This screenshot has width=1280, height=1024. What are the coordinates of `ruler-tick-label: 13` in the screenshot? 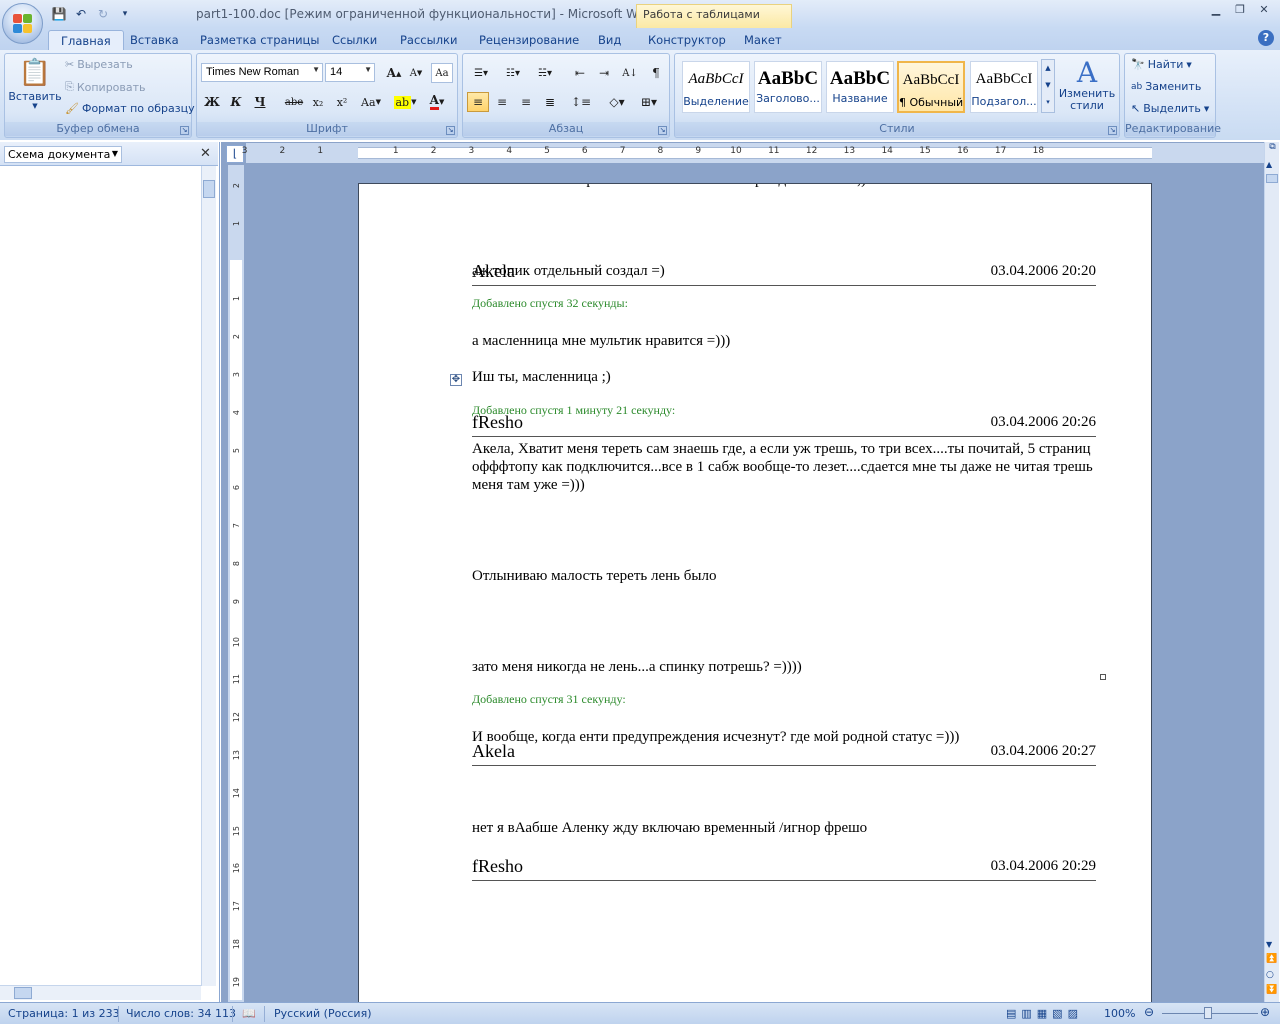 It's located at (849, 151).